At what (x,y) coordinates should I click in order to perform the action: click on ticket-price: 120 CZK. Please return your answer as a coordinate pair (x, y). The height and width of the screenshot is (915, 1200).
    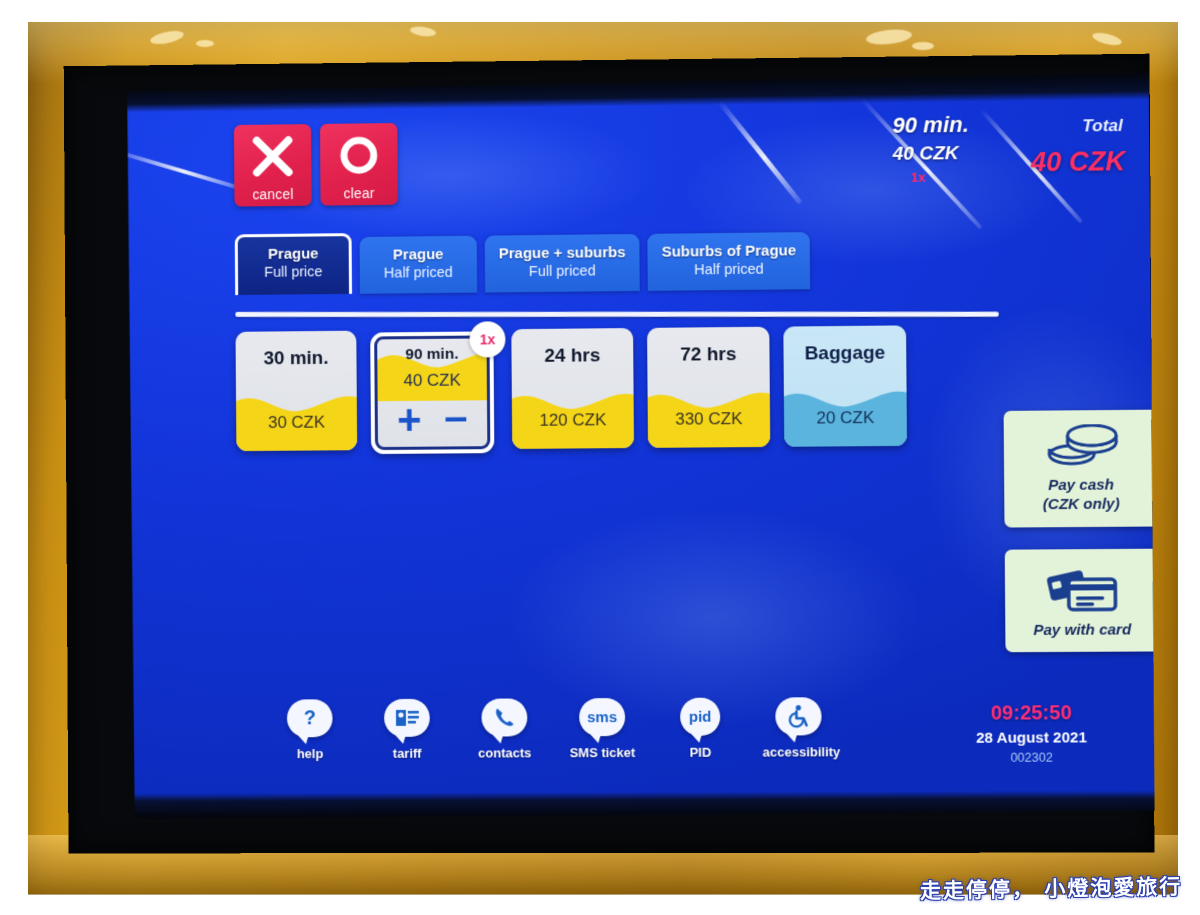
    Looking at the image, I should click on (573, 420).